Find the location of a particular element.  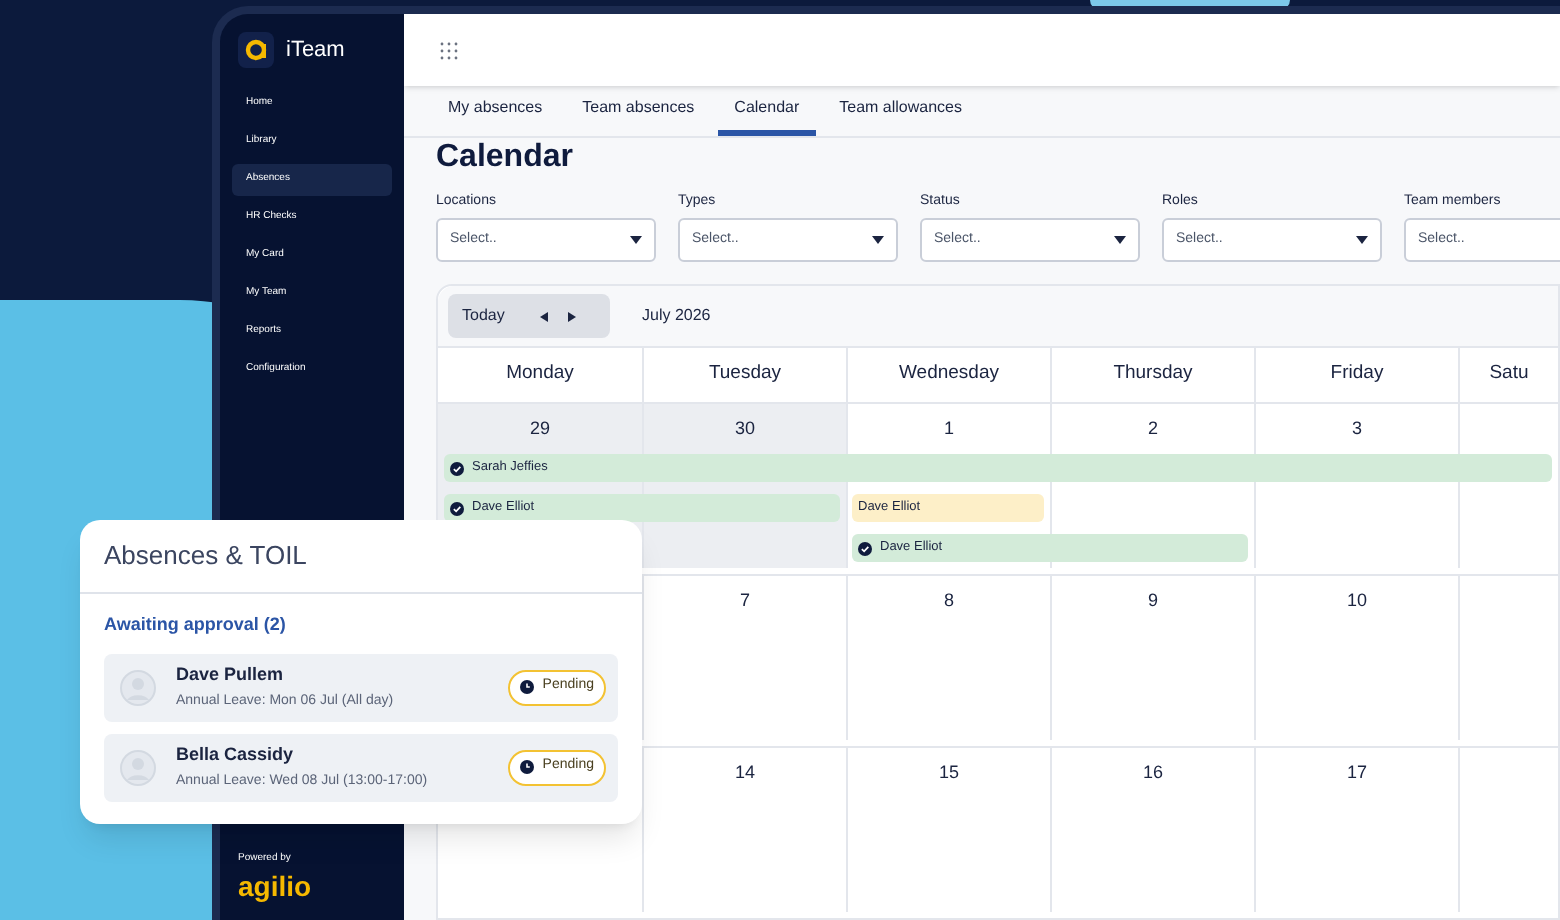

logo-icon is located at coordinates (256, 50).